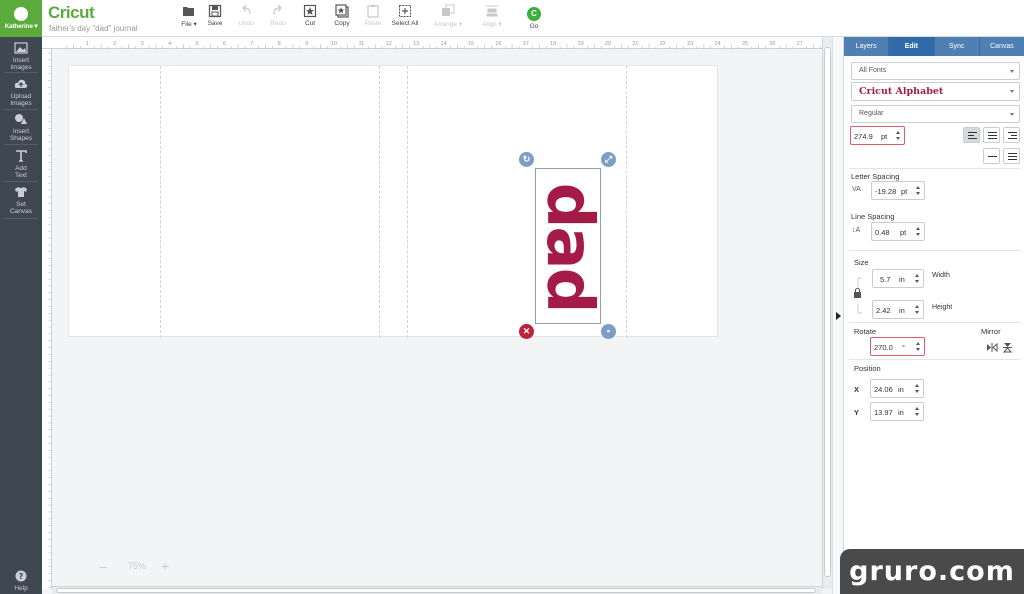 The height and width of the screenshot is (594, 1024). I want to click on font-style-select: Regular, so click(935, 114).